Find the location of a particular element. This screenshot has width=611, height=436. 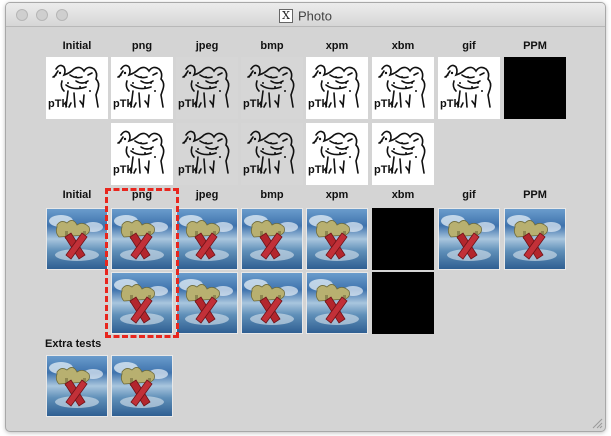

bottom-header-bmp: bmp is located at coordinates (272, 195).